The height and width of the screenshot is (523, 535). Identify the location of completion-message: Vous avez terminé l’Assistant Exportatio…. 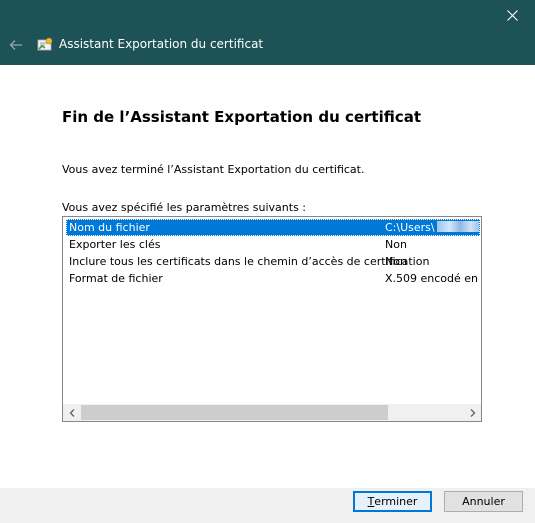
(213, 169).